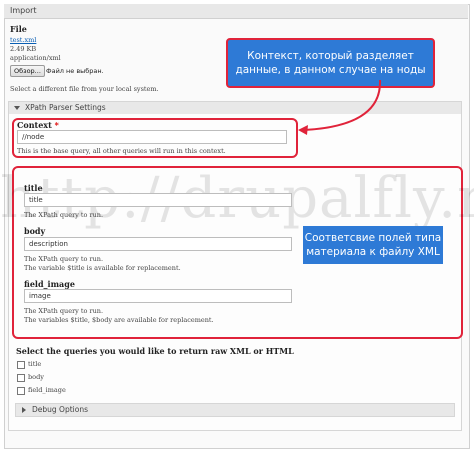 This screenshot has height=455, width=474. Describe the element at coordinates (24, 410) in the screenshot. I see `chevron-right-icon` at that location.